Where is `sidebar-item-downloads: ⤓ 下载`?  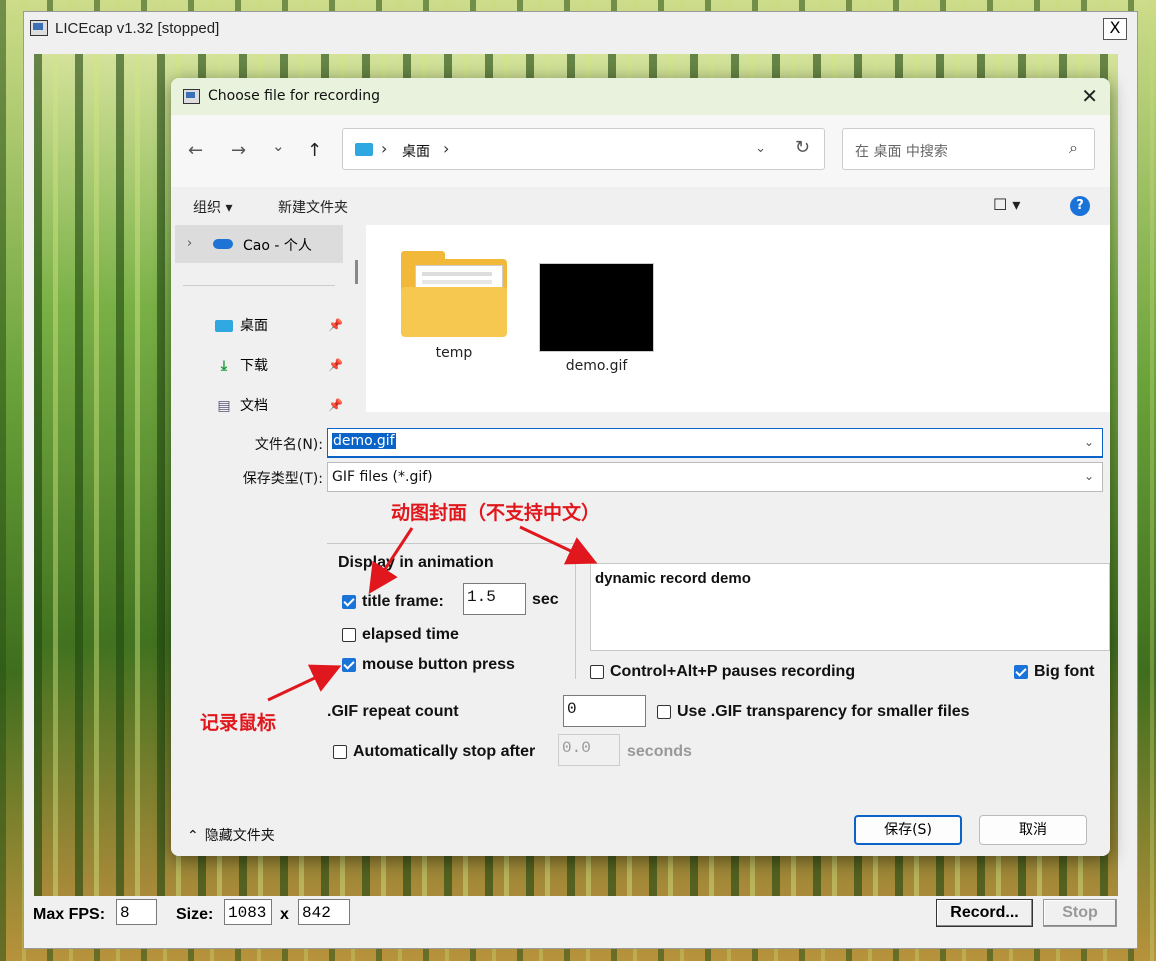 sidebar-item-downloads: ⤓ 下载 is located at coordinates (241, 365).